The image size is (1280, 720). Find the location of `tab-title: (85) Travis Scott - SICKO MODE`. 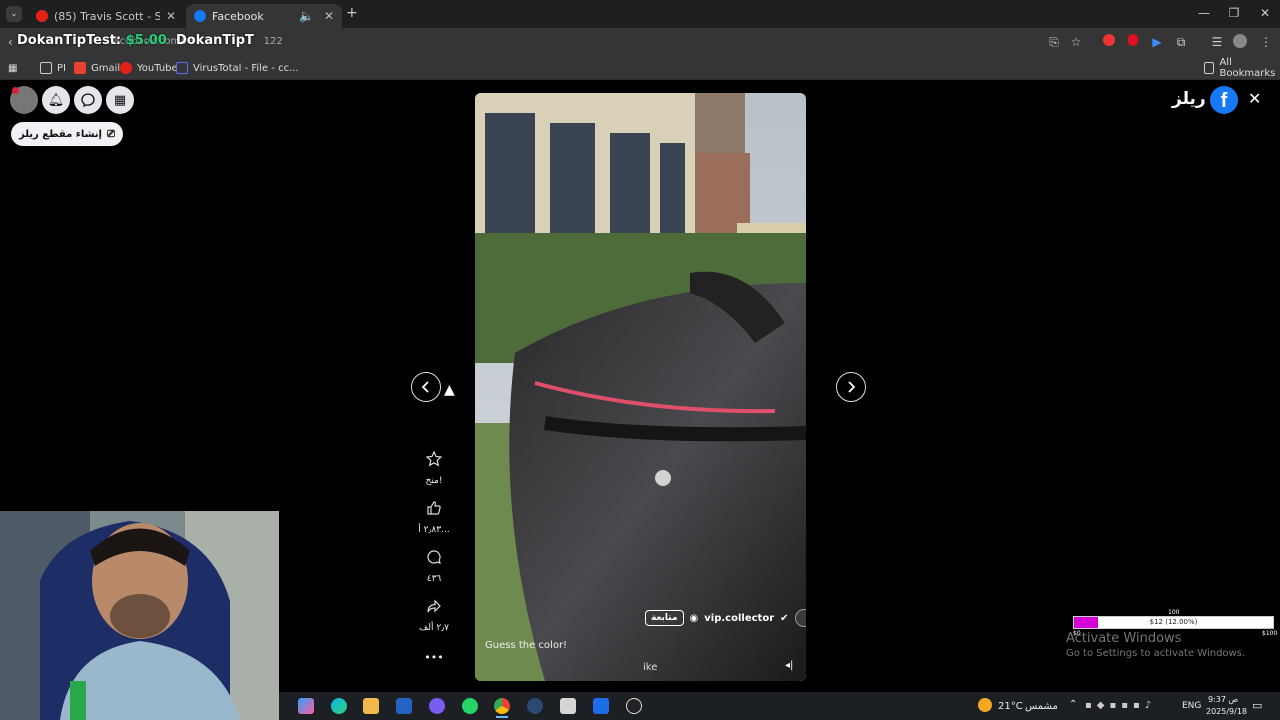

tab-title: (85) Travis Scott - SICKO MODE is located at coordinates (107, 16).